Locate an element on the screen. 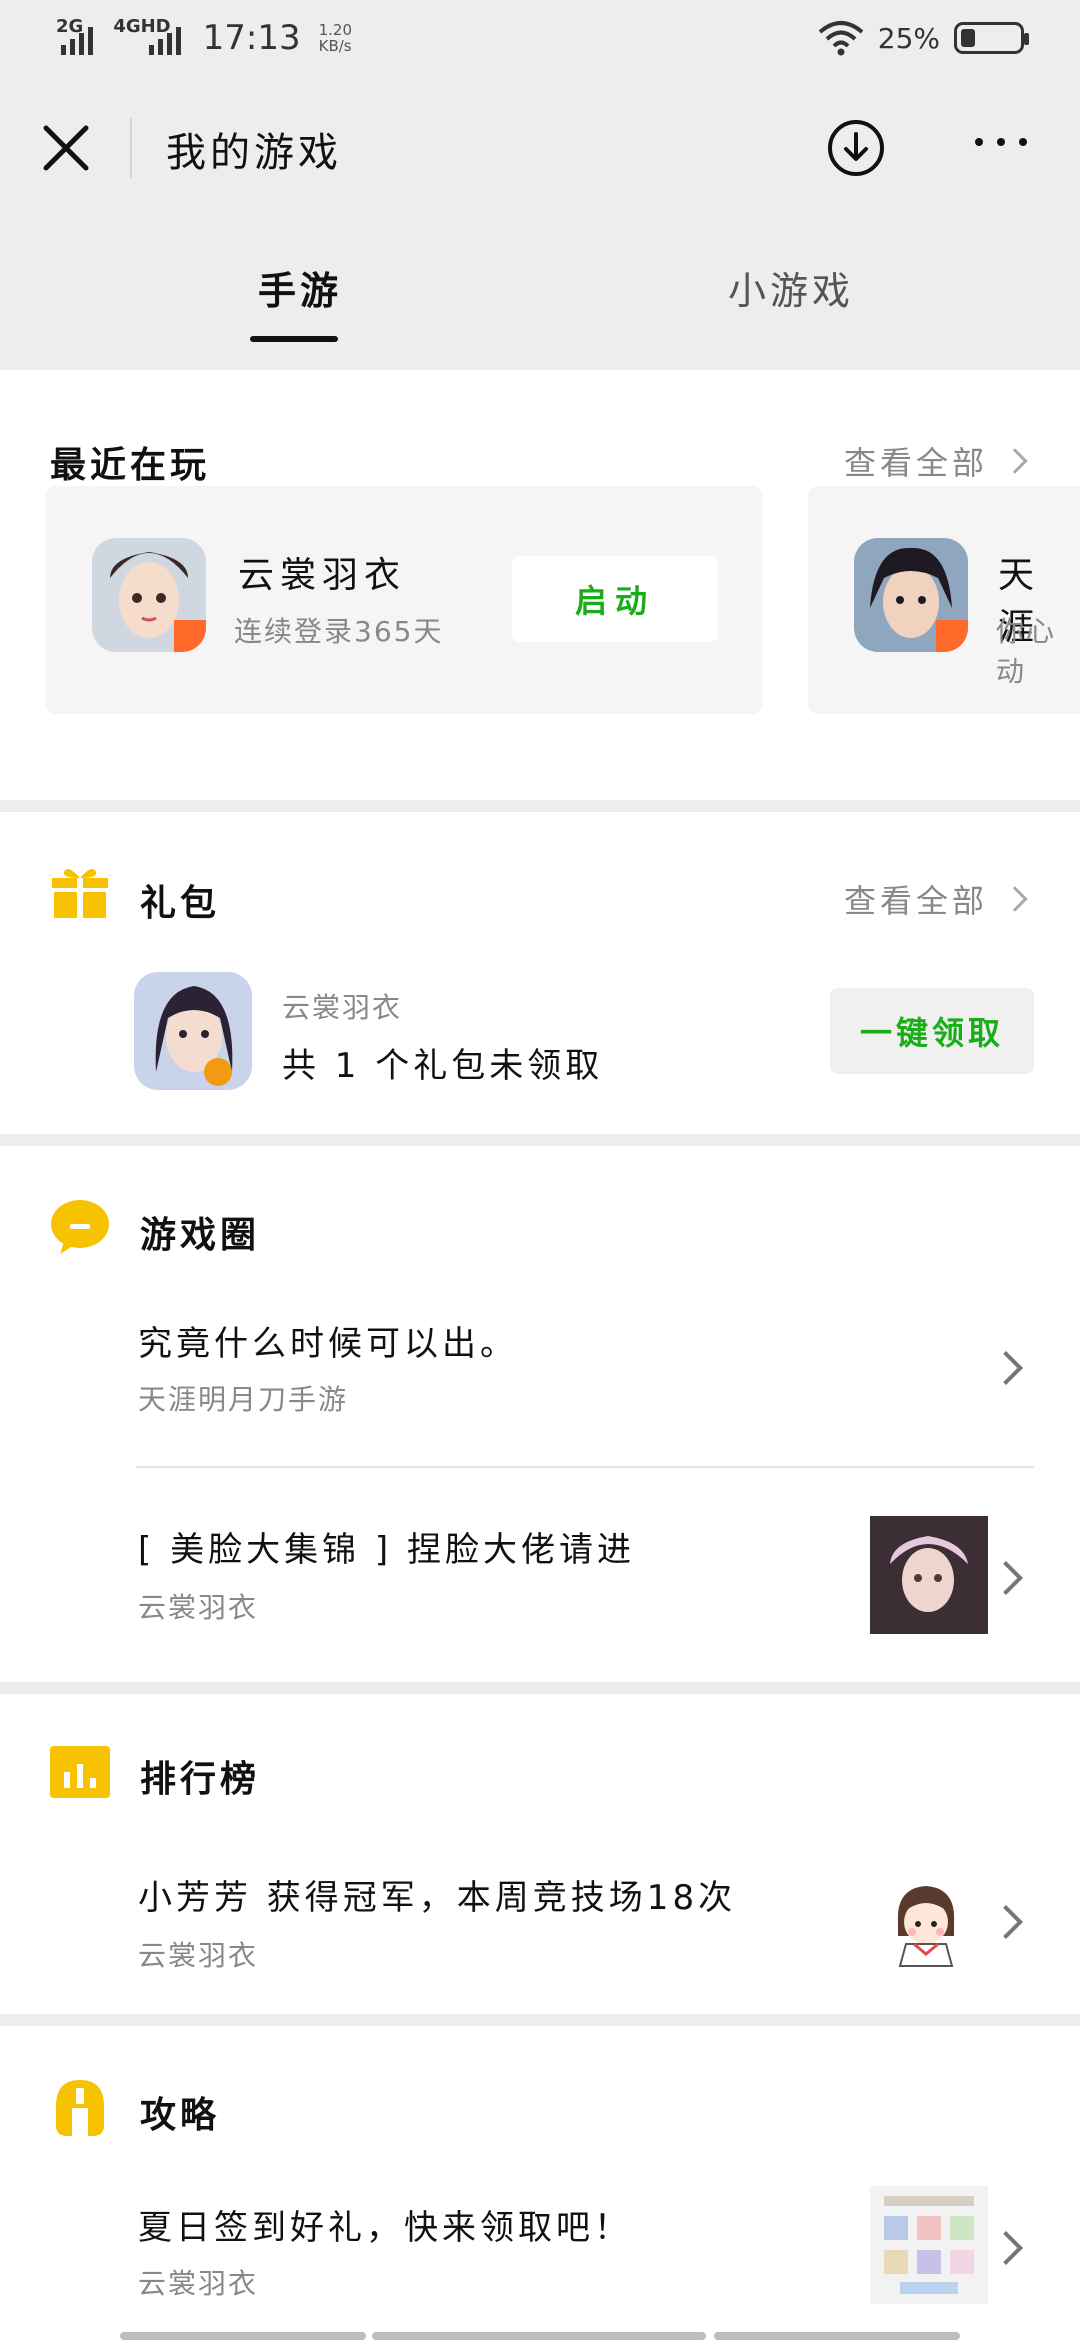 This screenshot has width=1080, height=2340. chart-bars-icon is located at coordinates (80, 1772).